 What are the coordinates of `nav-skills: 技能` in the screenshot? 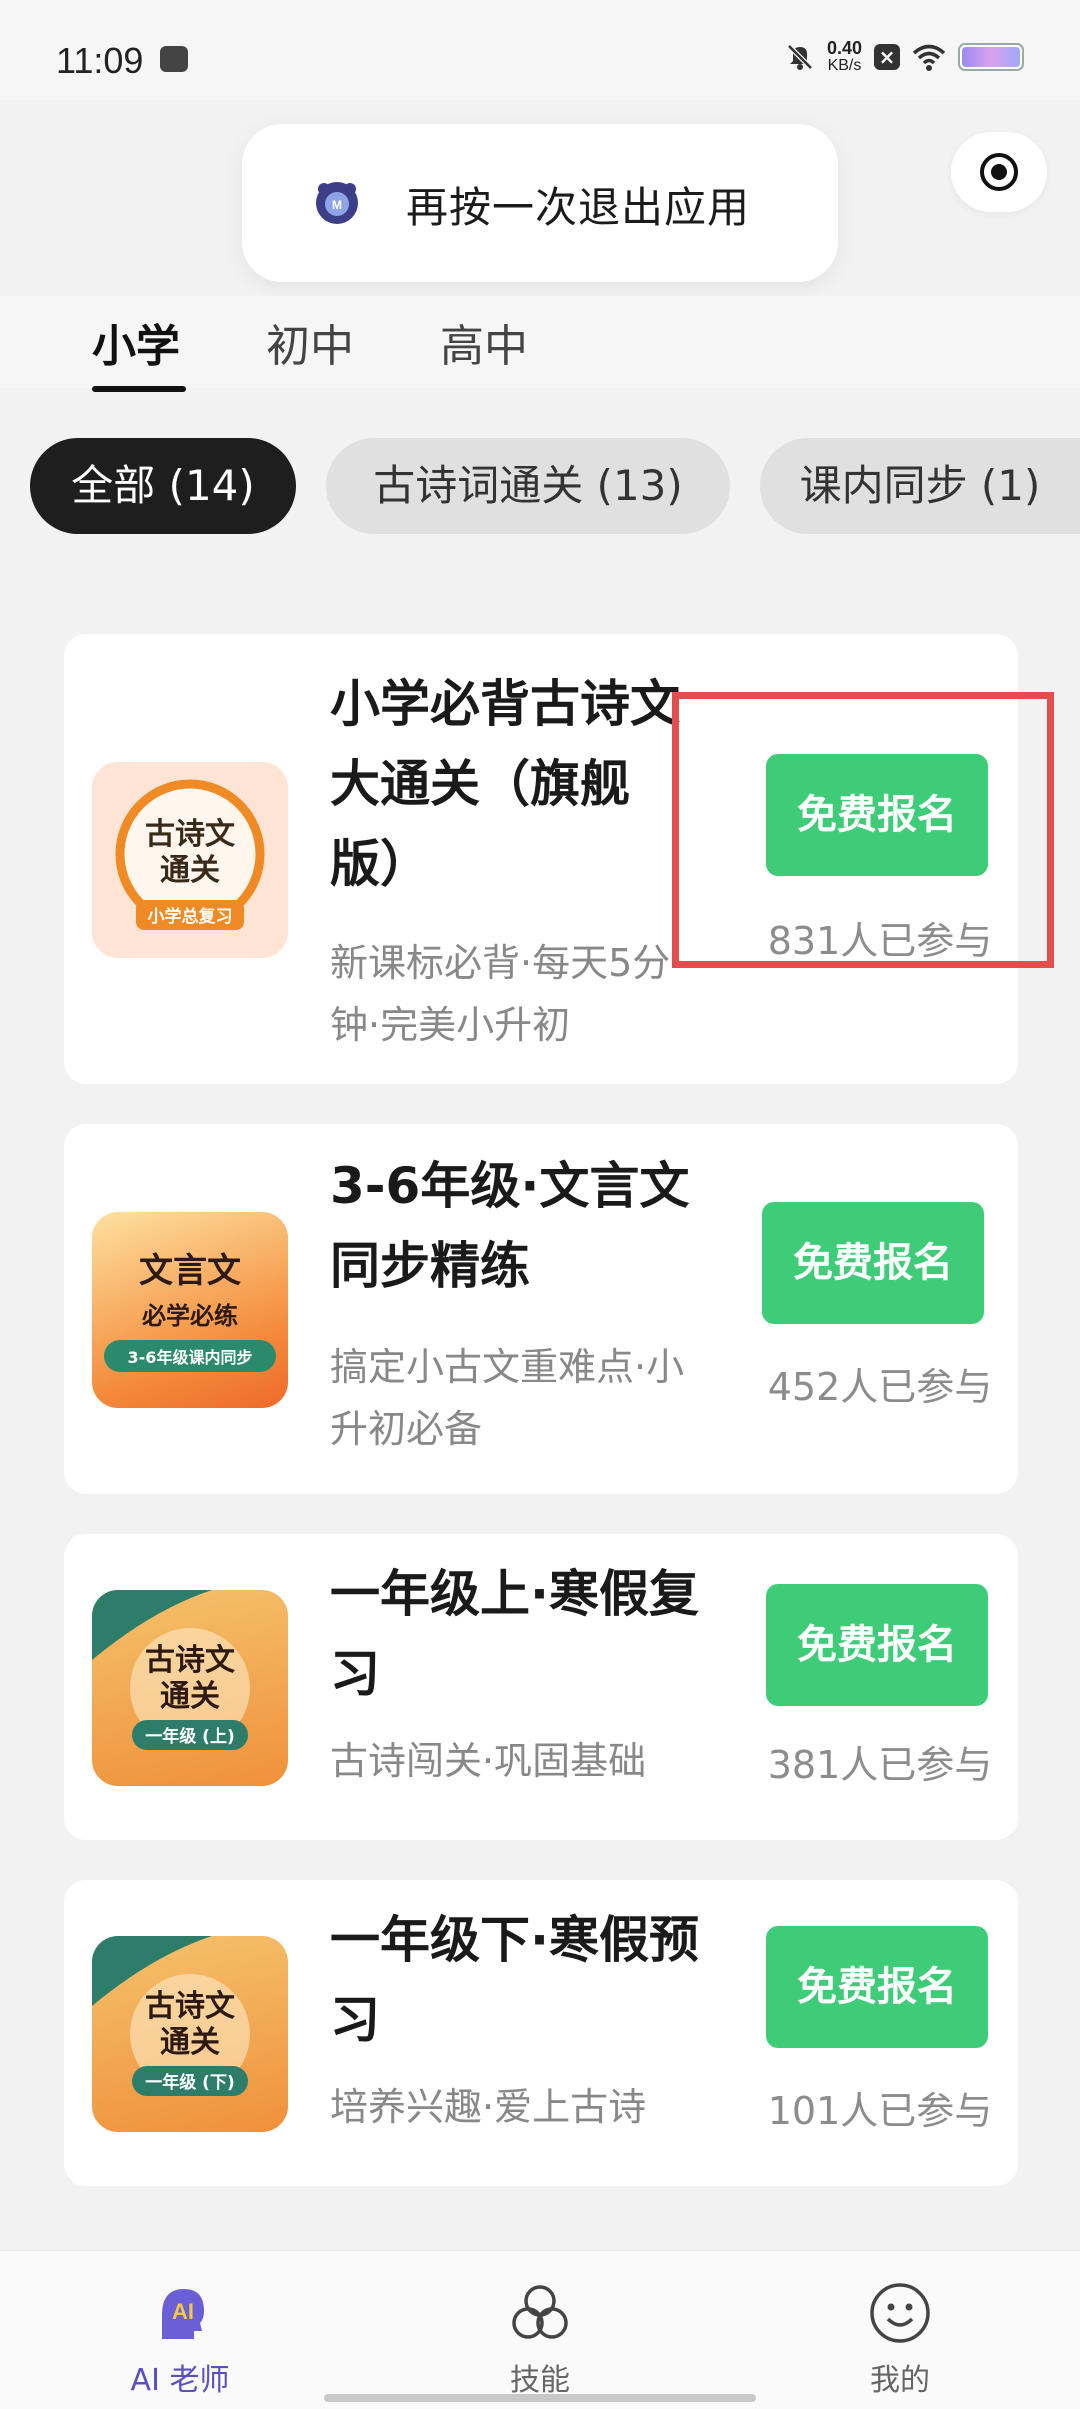 It's located at (540, 2340).